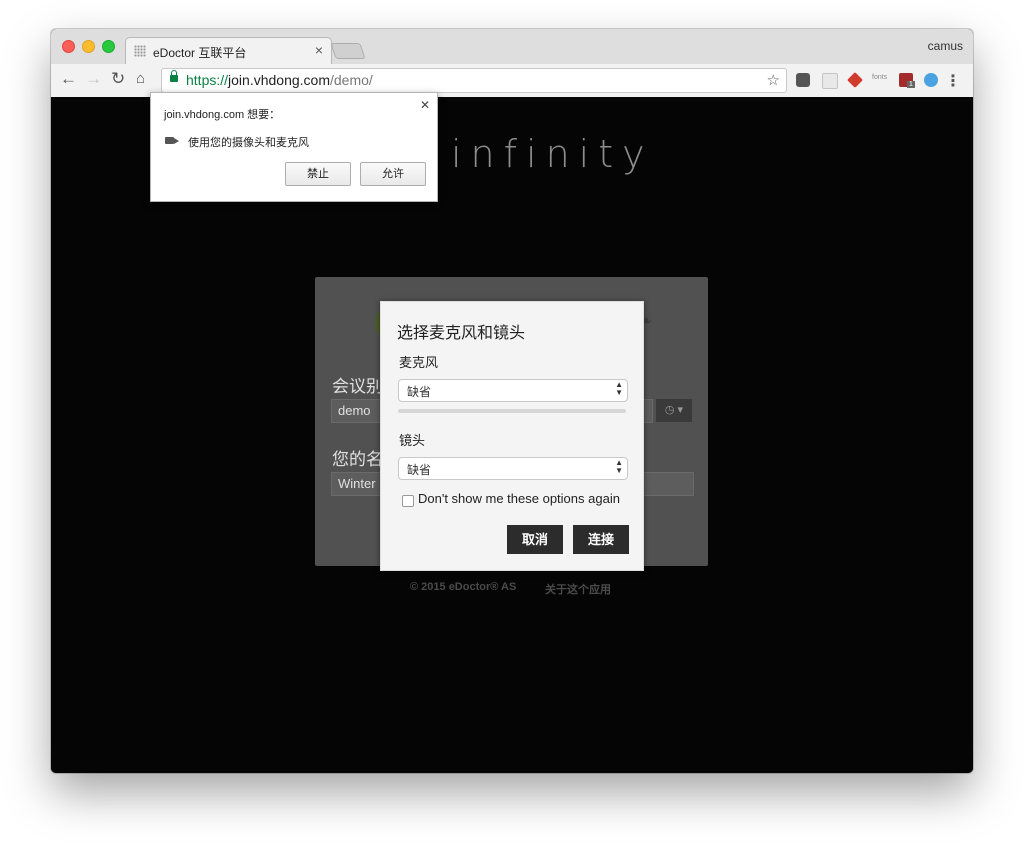 This screenshot has width=1024, height=846. What do you see at coordinates (118, 79) in the screenshot?
I see `reload-icon: ↻` at bounding box center [118, 79].